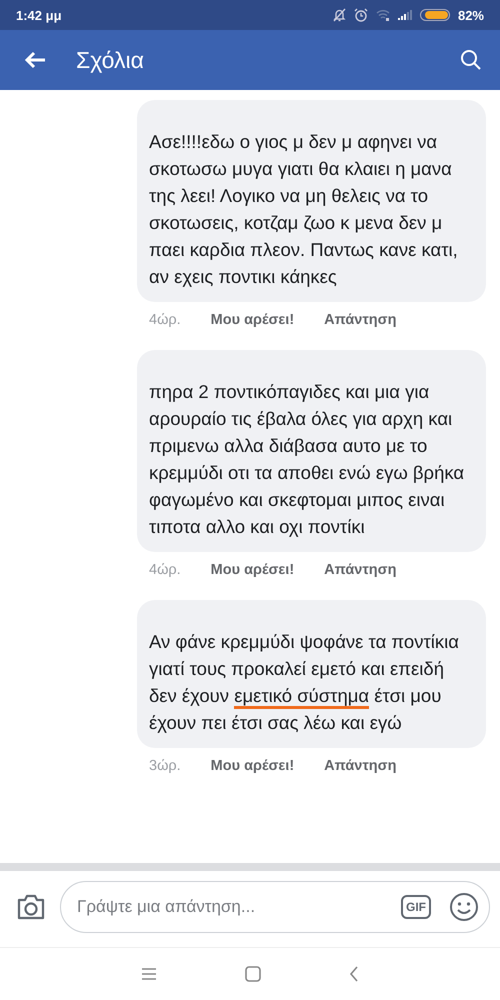 The height and width of the screenshot is (1000, 500). I want to click on menu-icon, so click(149, 974).